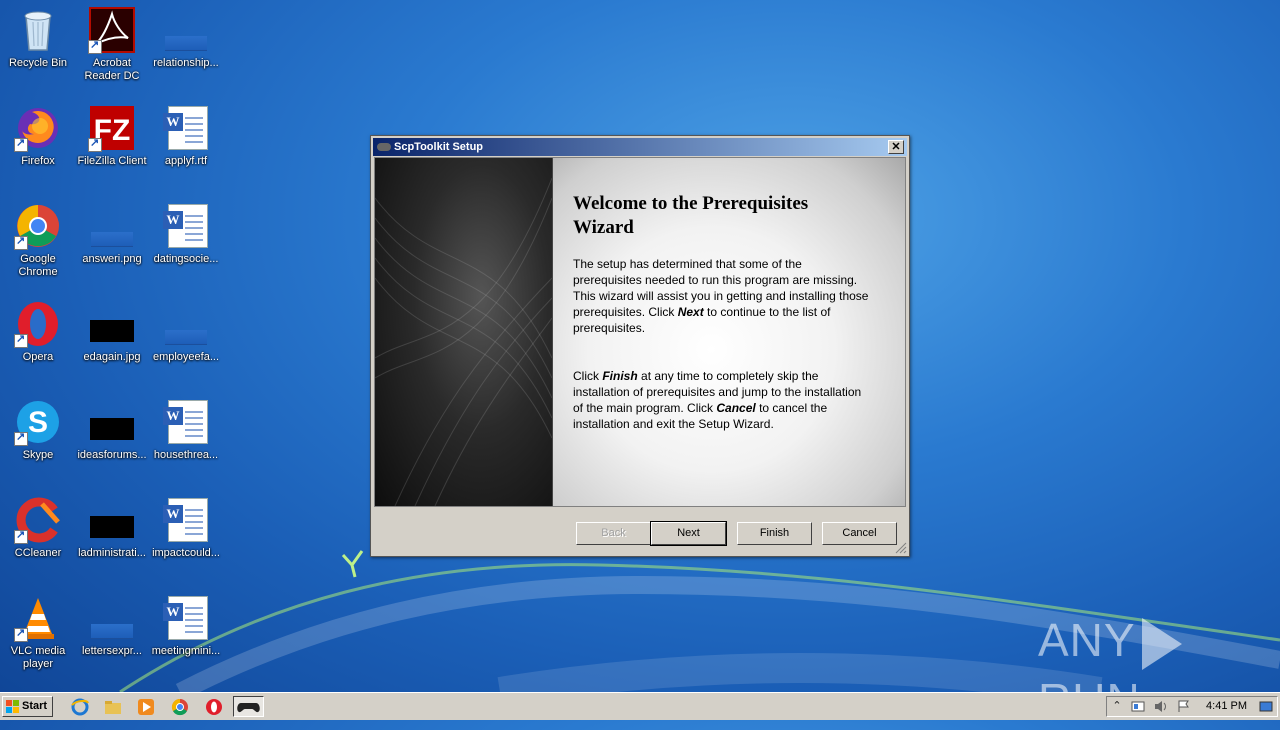 The image size is (1280, 730). What do you see at coordinates (1161, 706) in the screenshot?
I see `volume-icon` at bounding box center [1161, 706].